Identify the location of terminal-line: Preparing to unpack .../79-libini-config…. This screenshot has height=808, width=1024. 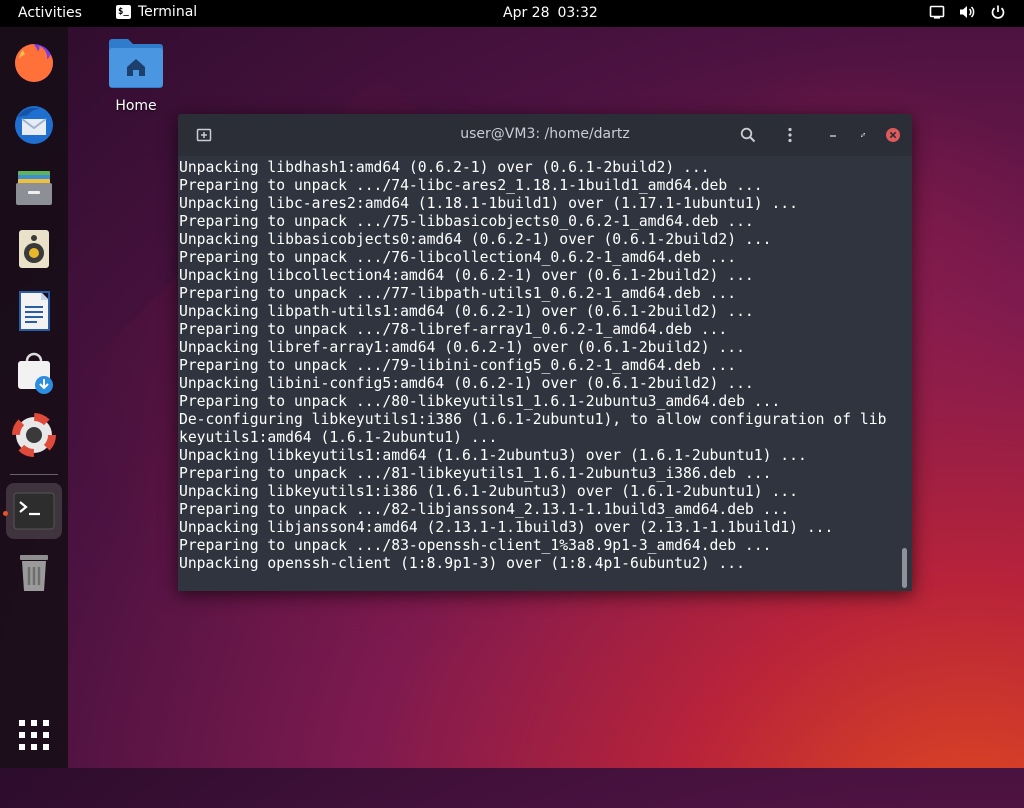
(458, 365).